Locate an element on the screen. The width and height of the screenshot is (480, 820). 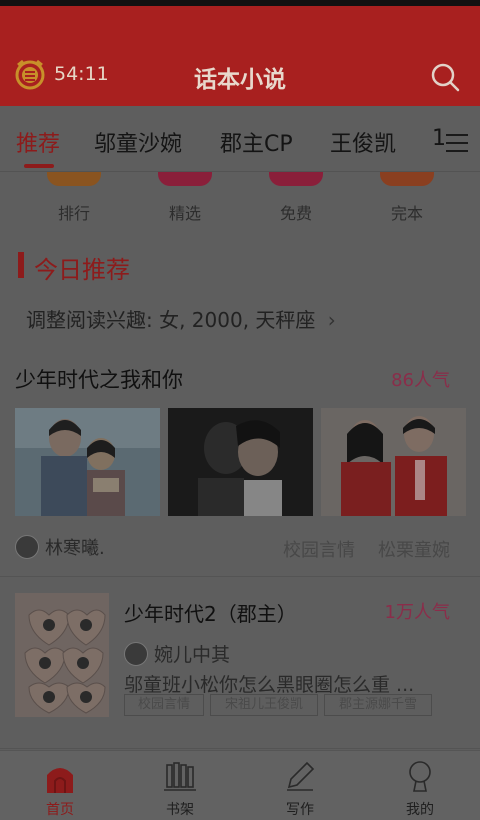
featured-icon is located at coordinates (185, 179).